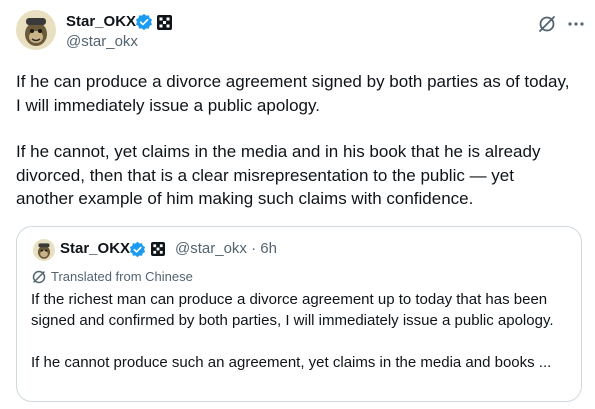  What do you see at coordinates (95, 249) in the screenshot?
I see `quoted-author-display-name: Star_OKX` at bounding box center [95, 249].